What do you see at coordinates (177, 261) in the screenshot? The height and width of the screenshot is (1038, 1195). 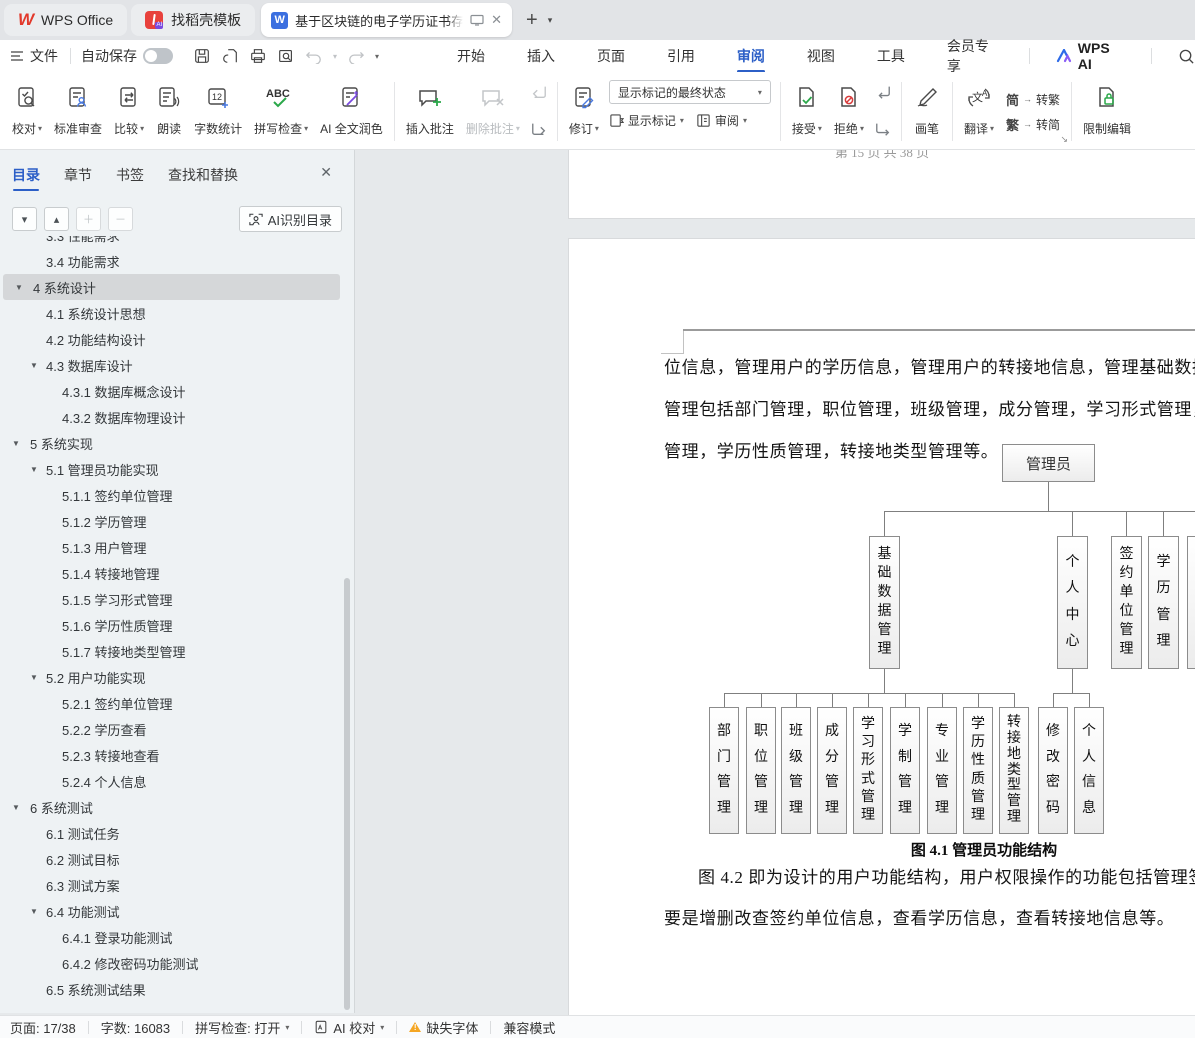 I see `toc-item: 3.4 功能需求` at bounding box center [177, 261].